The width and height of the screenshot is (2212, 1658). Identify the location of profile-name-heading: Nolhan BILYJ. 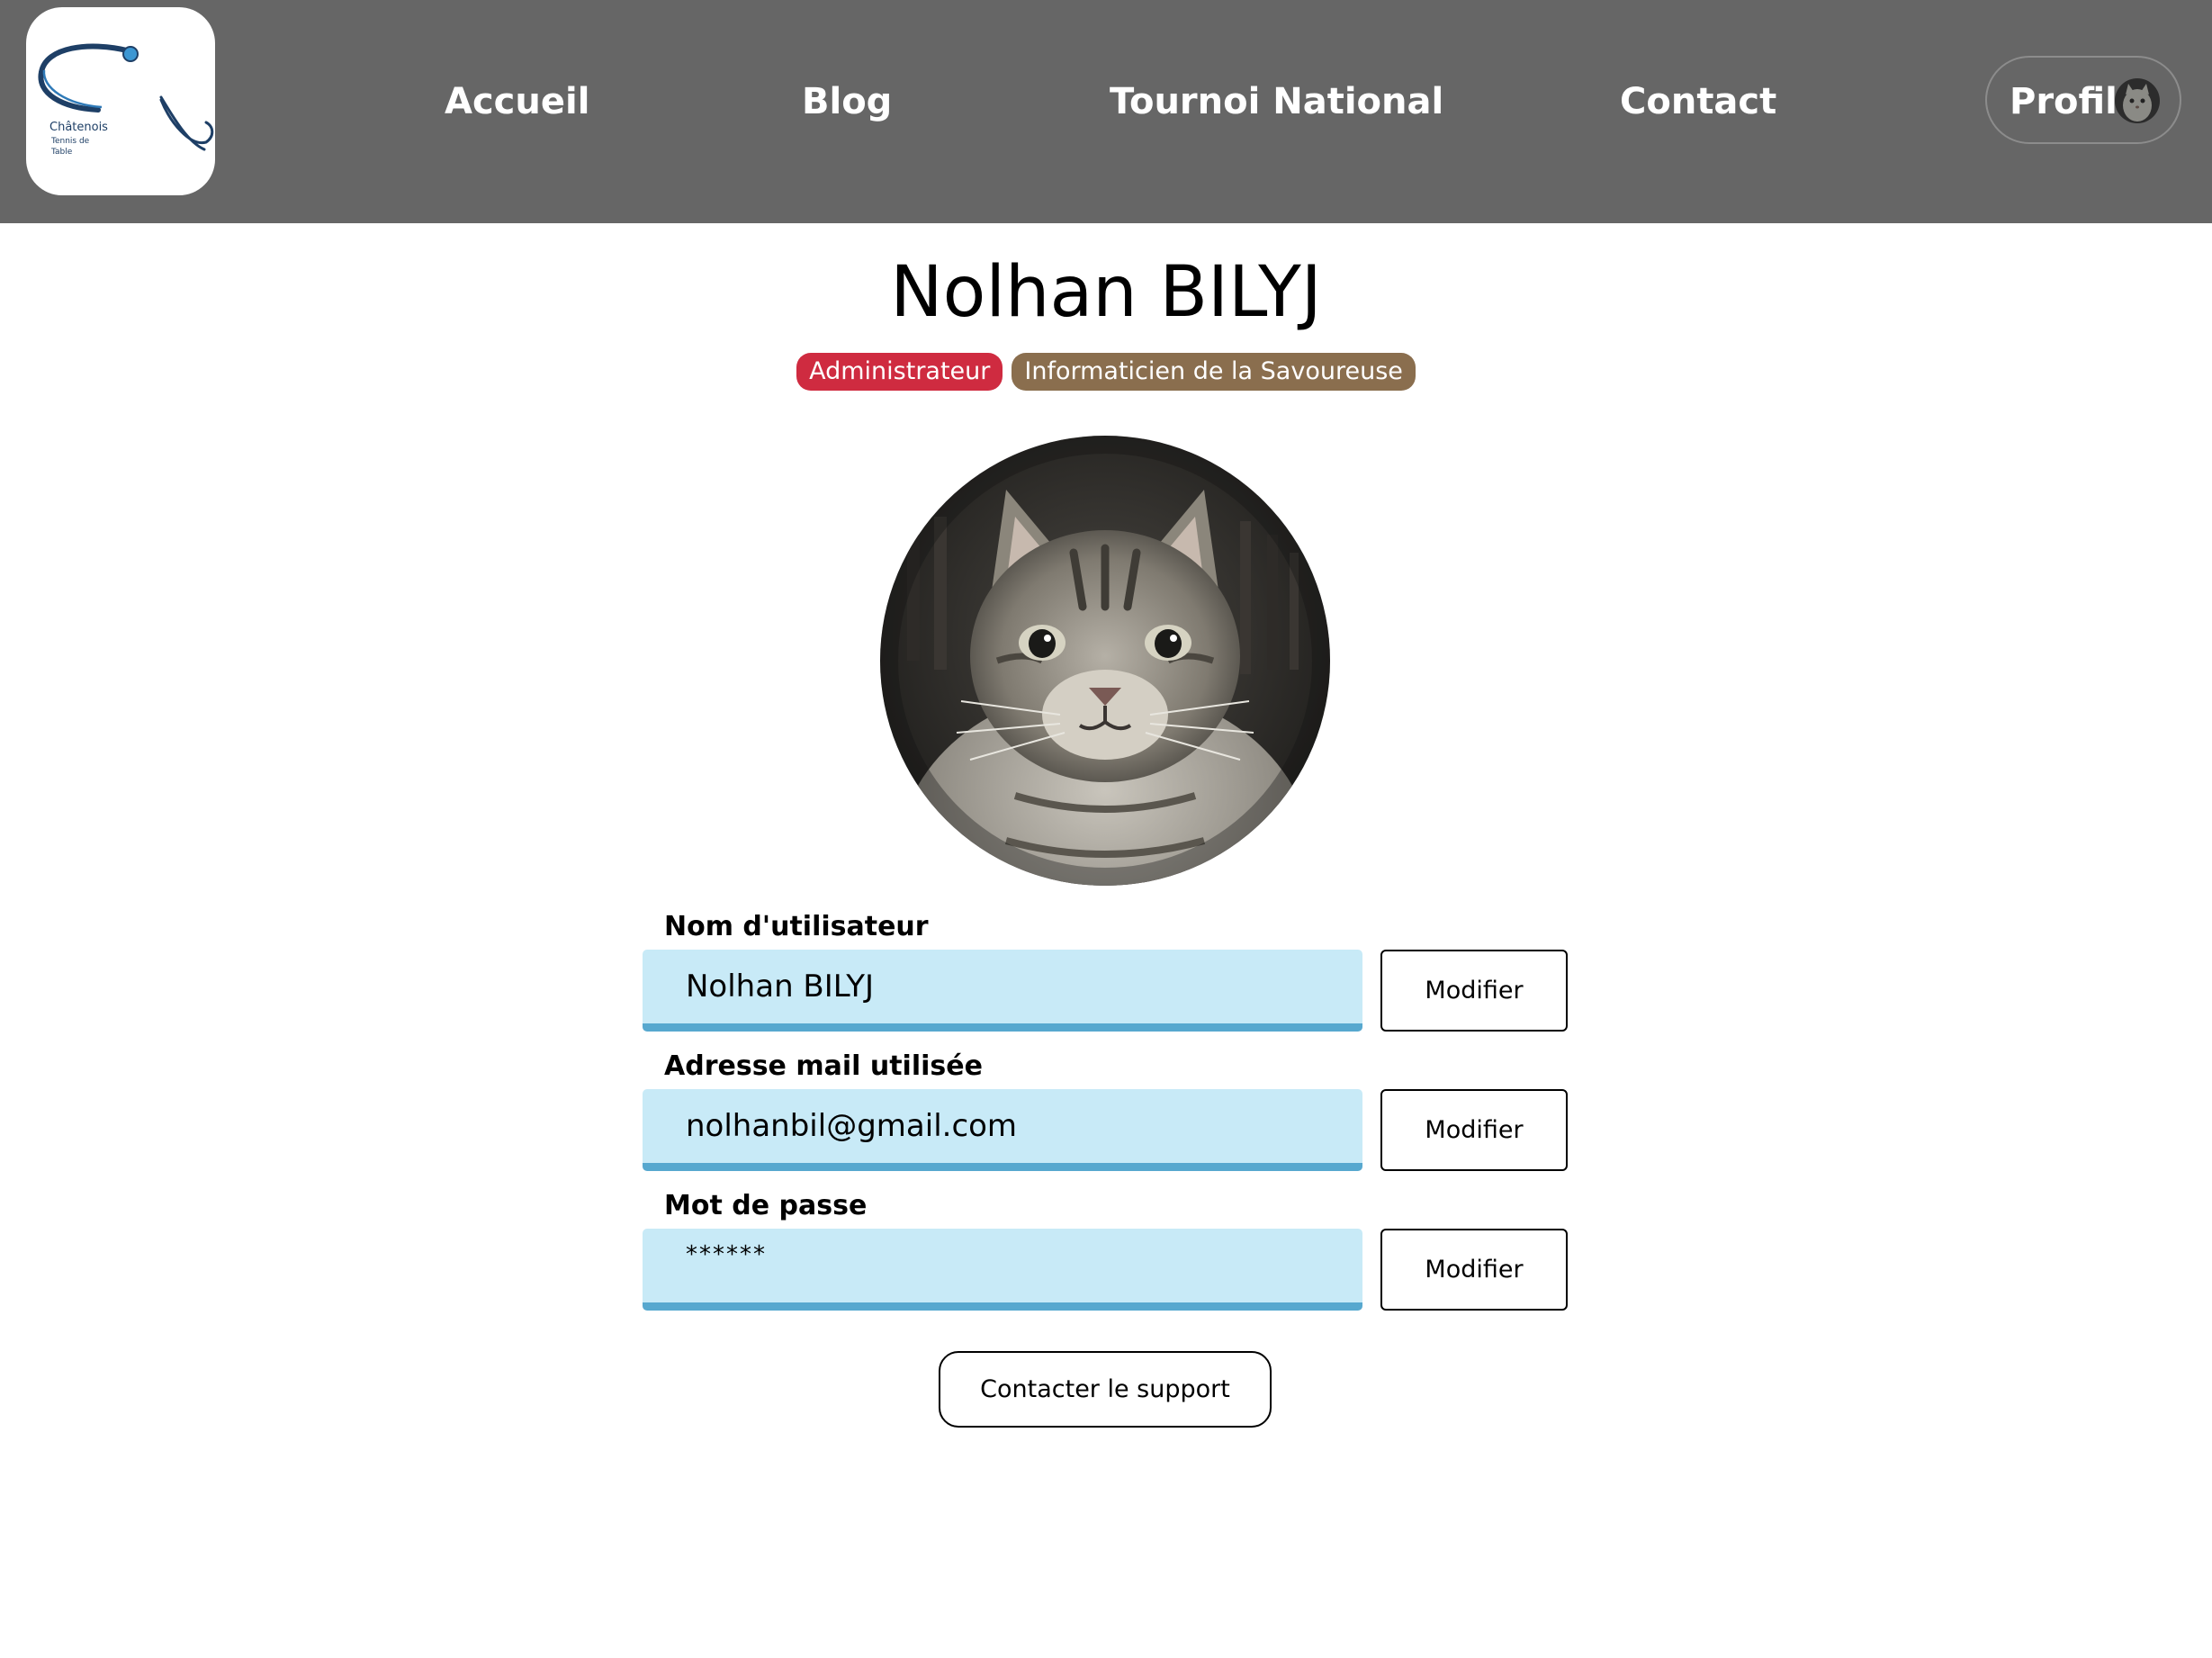
(1106, 292).